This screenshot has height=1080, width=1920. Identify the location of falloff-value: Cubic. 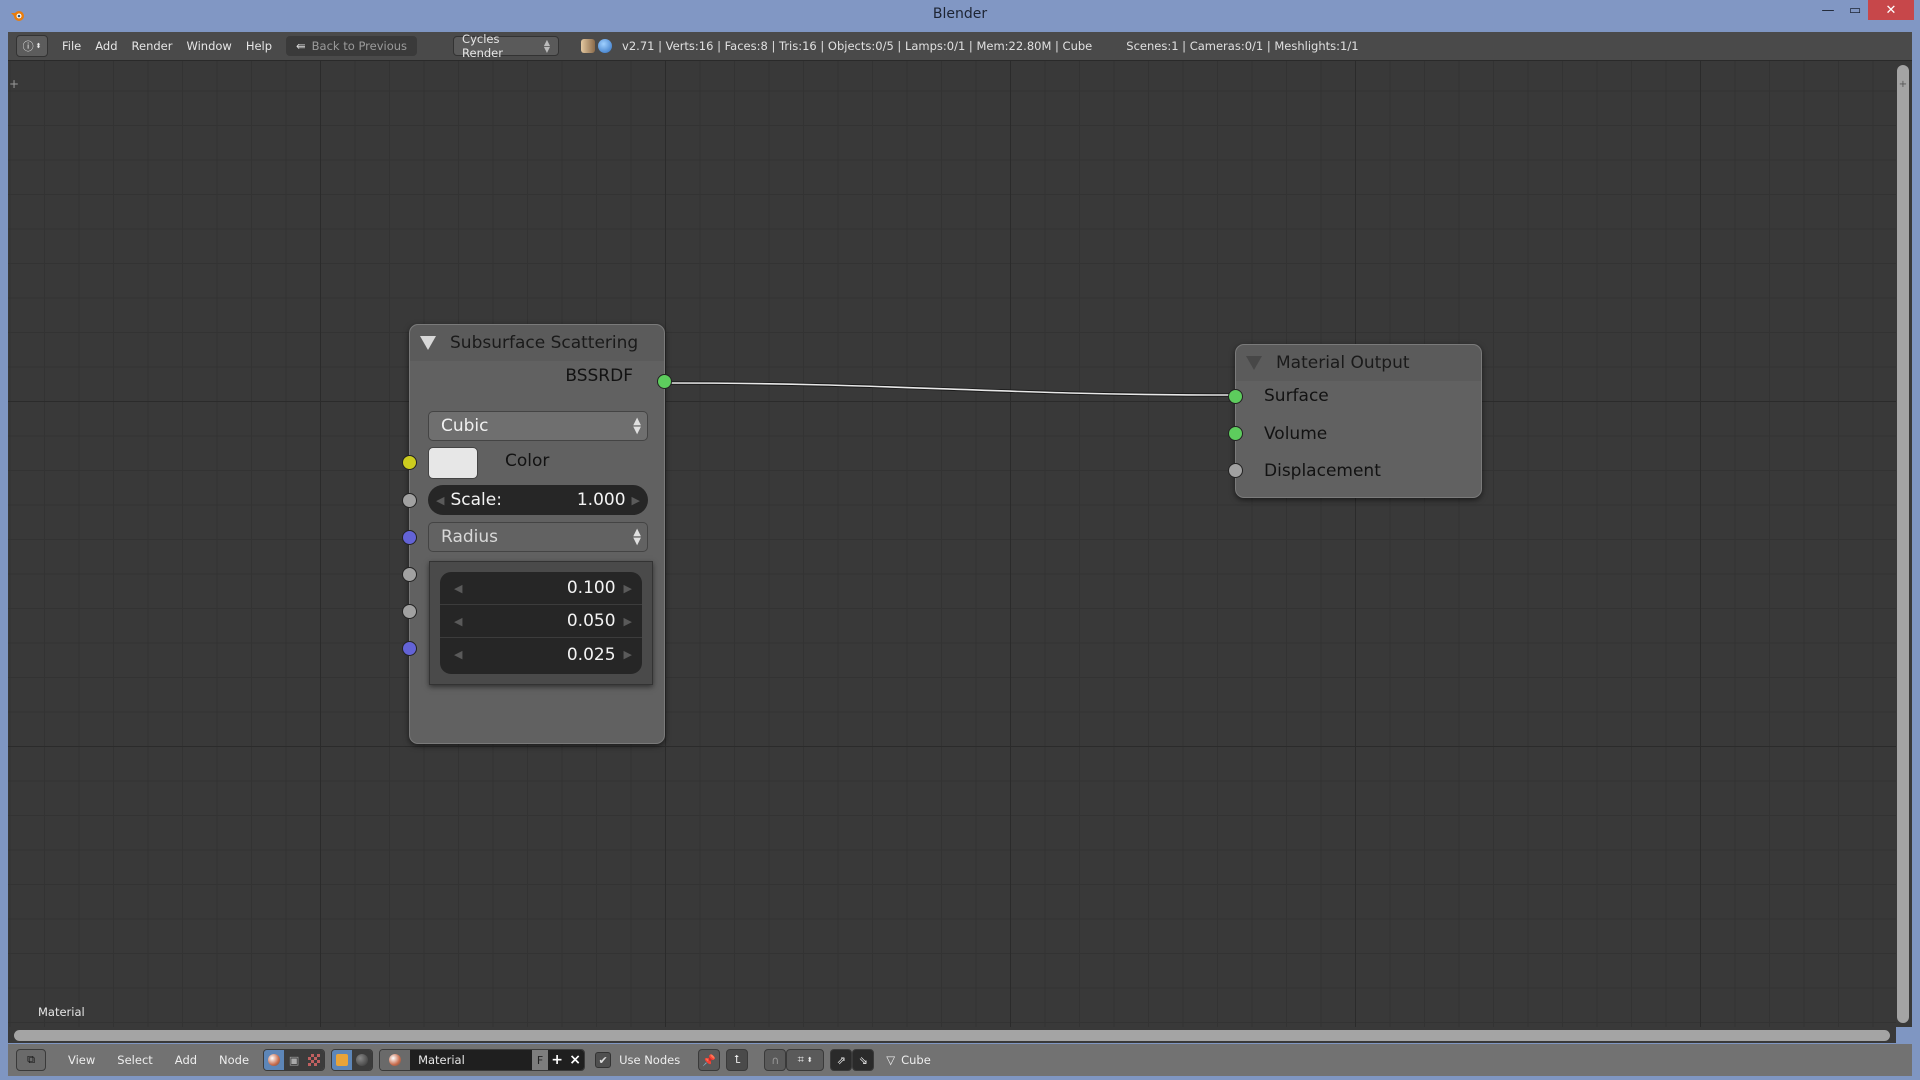
(465, 426).